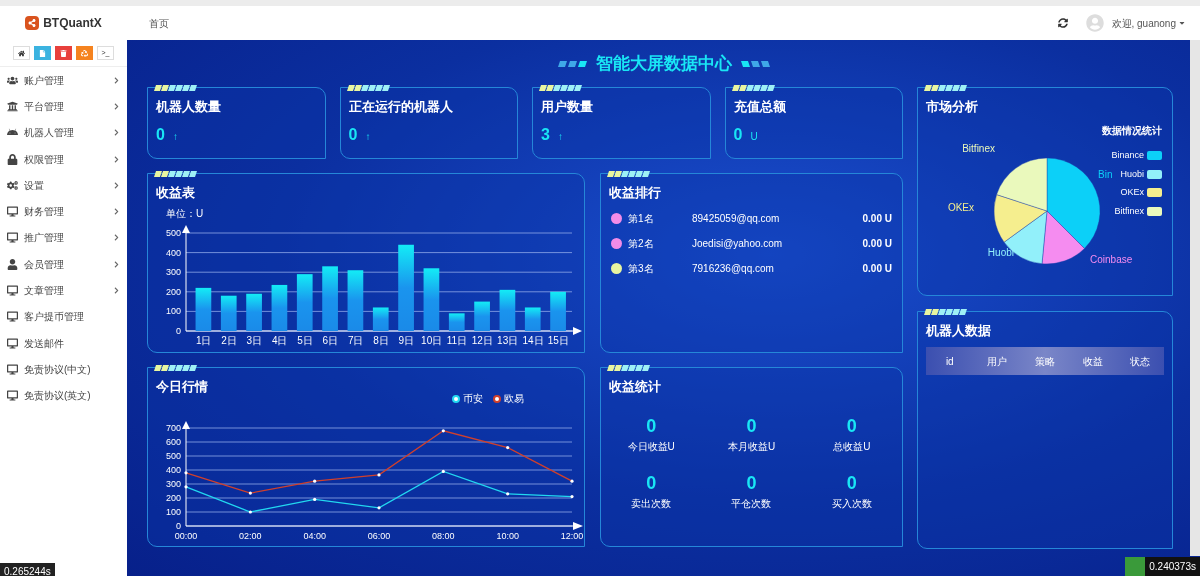 This screenshot has width=1200, height=576. Describe the element at coordinates (877, 219) in the screenshot. I see `income-amount: 0.00 U` at that location.